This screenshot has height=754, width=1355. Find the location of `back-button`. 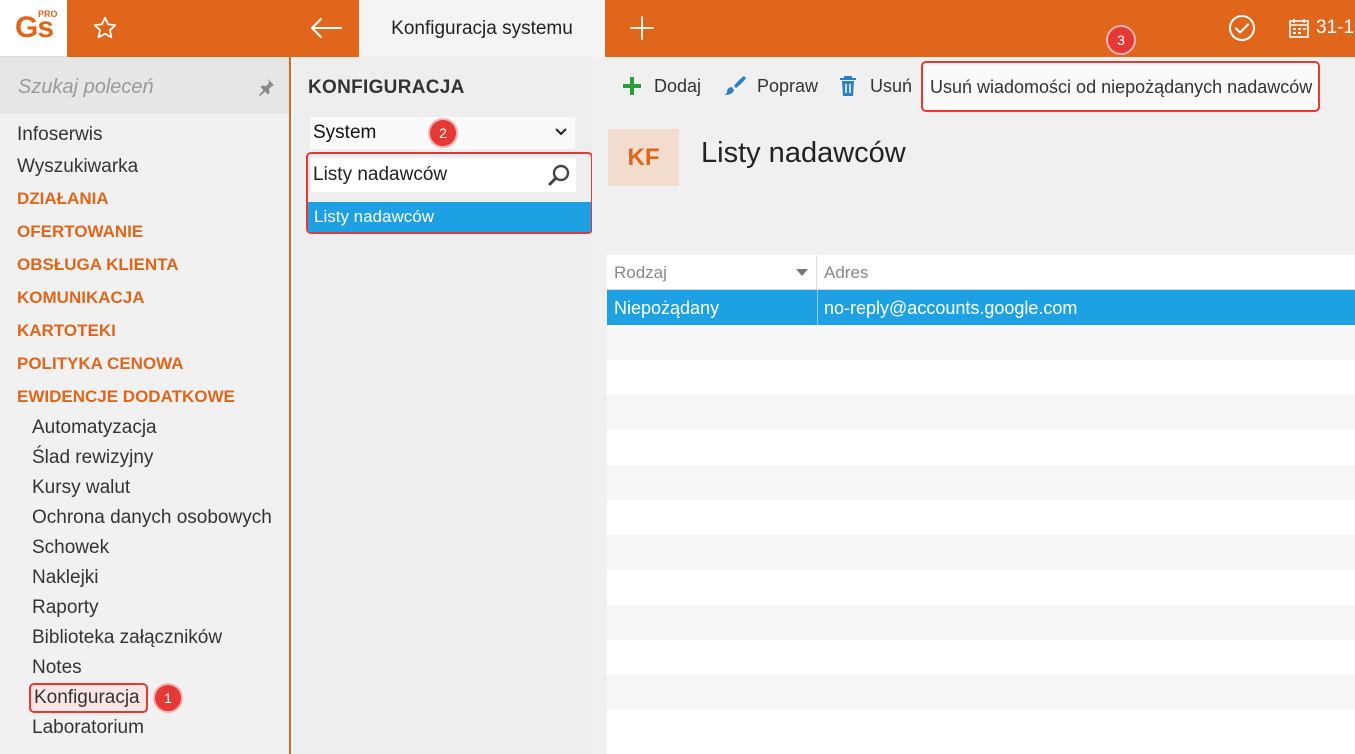

back-button is located at coordinates (326, 28).